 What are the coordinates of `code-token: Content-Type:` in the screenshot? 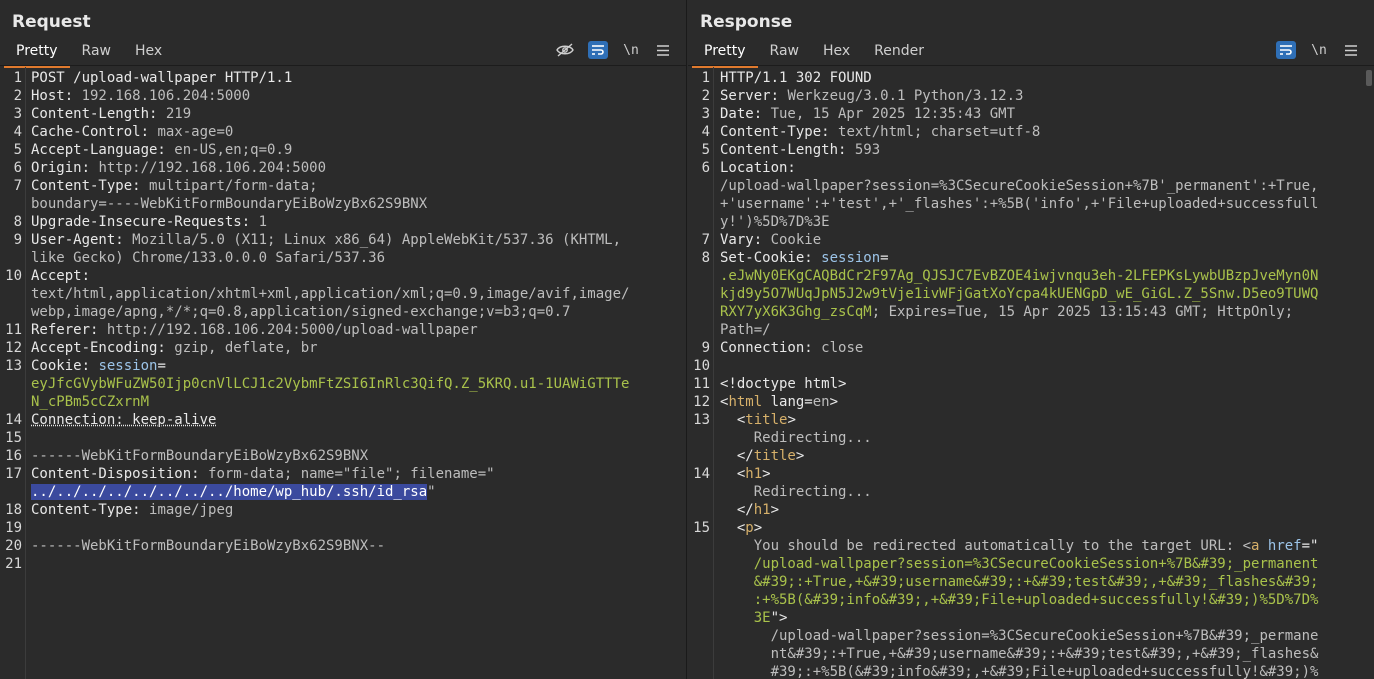 It's located at (90, 186).